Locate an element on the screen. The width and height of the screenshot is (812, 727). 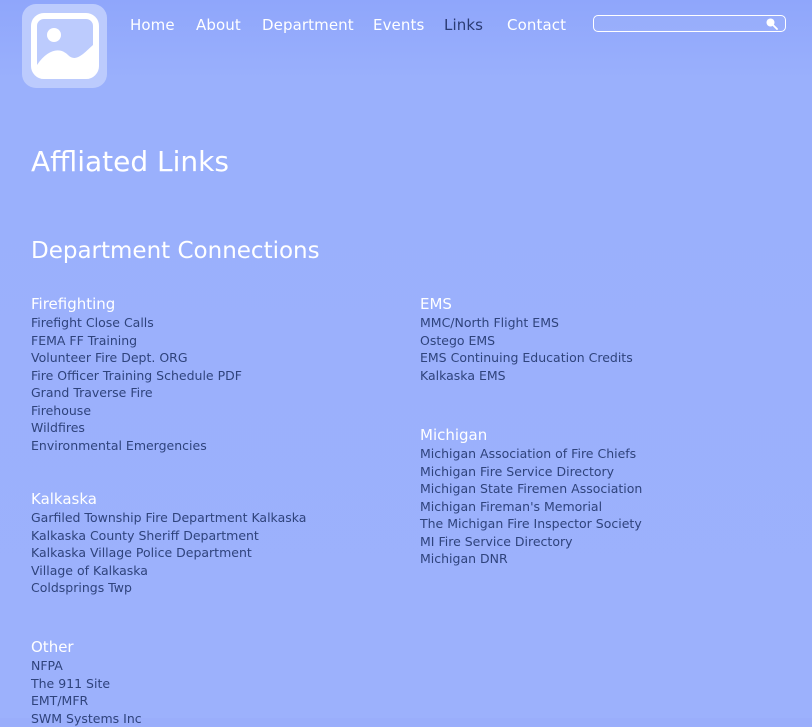
link-item: EMT/MFR is located at coordinates (216, 701).